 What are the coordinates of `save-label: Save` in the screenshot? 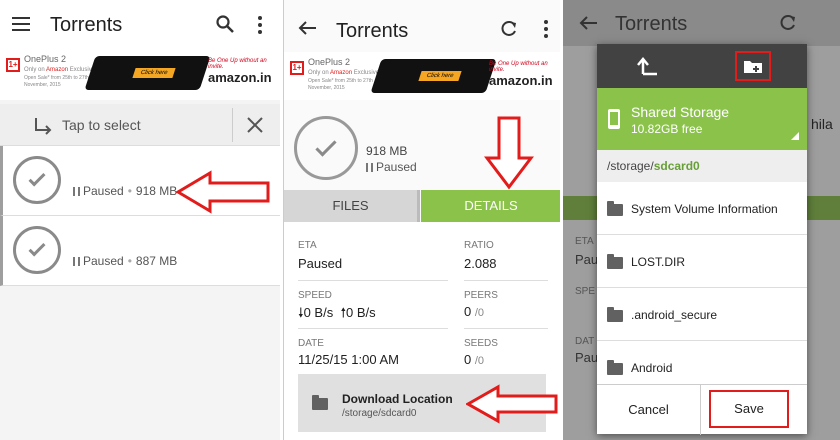 It's located at (749, 408).